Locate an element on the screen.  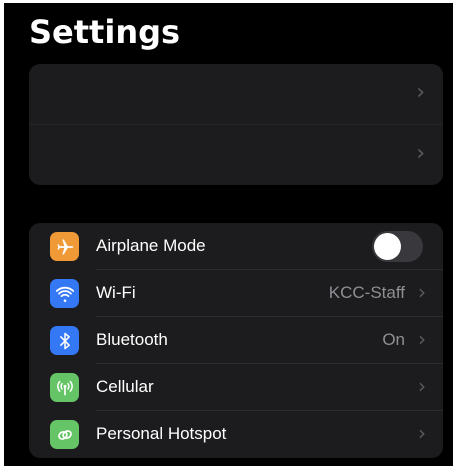
airplane-icon is located at coordinates (64, 246).